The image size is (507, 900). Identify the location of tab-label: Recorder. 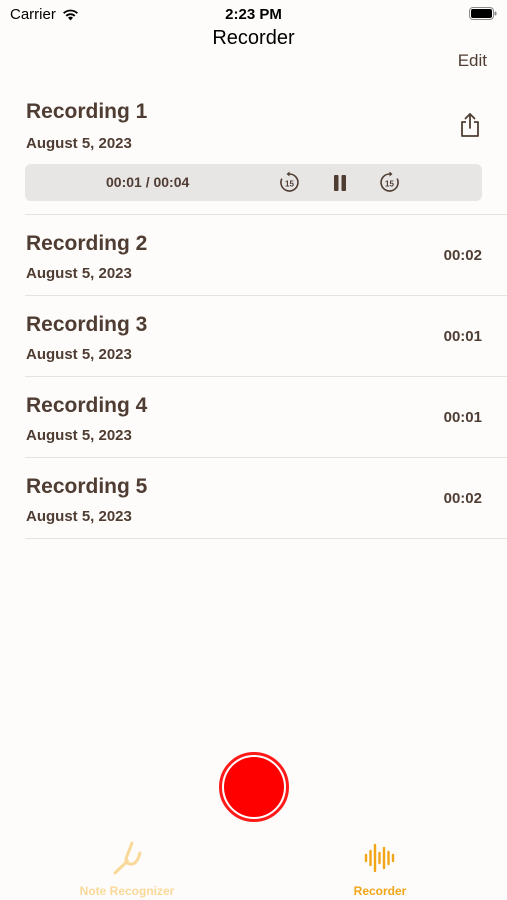
(380, 891).